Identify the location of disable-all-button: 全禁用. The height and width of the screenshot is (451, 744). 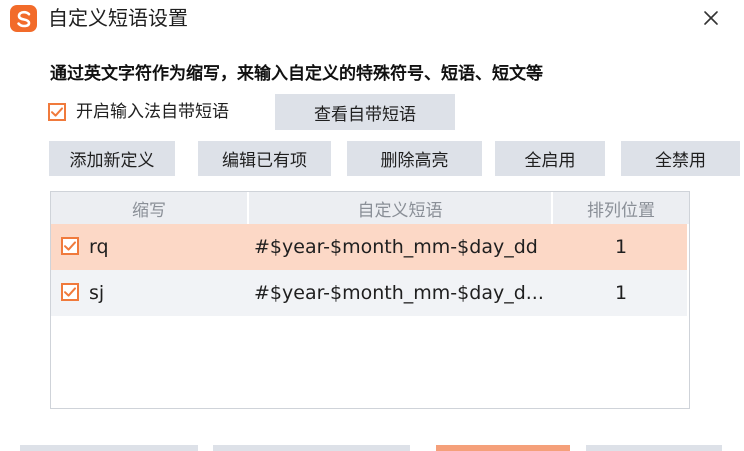
(680, 158).